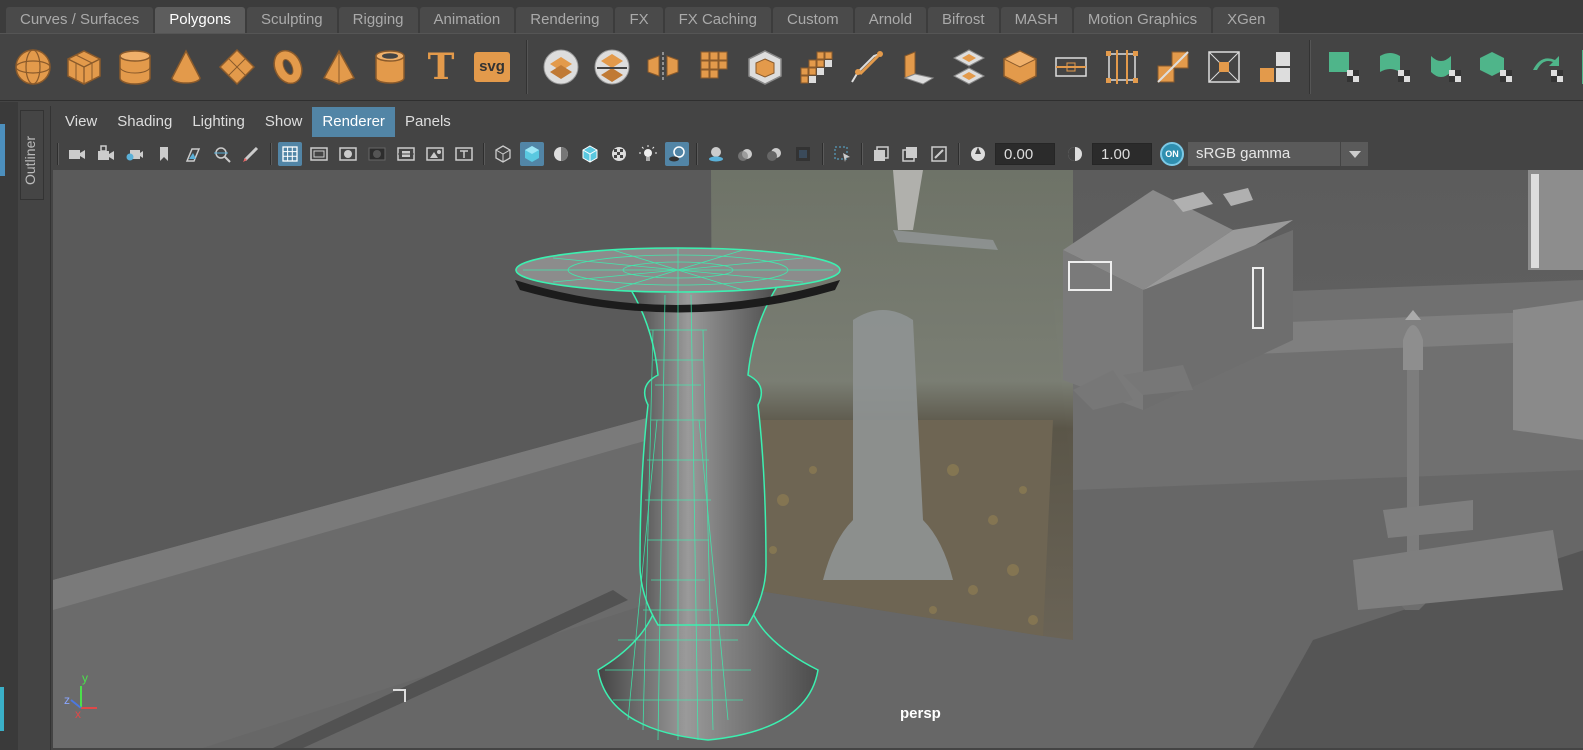 Image resolution: width=1583 pixels, height=750 pixels. What do you see at coordinates (218, 122) in the screenshot?
I see `menu-lighting: Lighting` at bounding box center [218, 122].